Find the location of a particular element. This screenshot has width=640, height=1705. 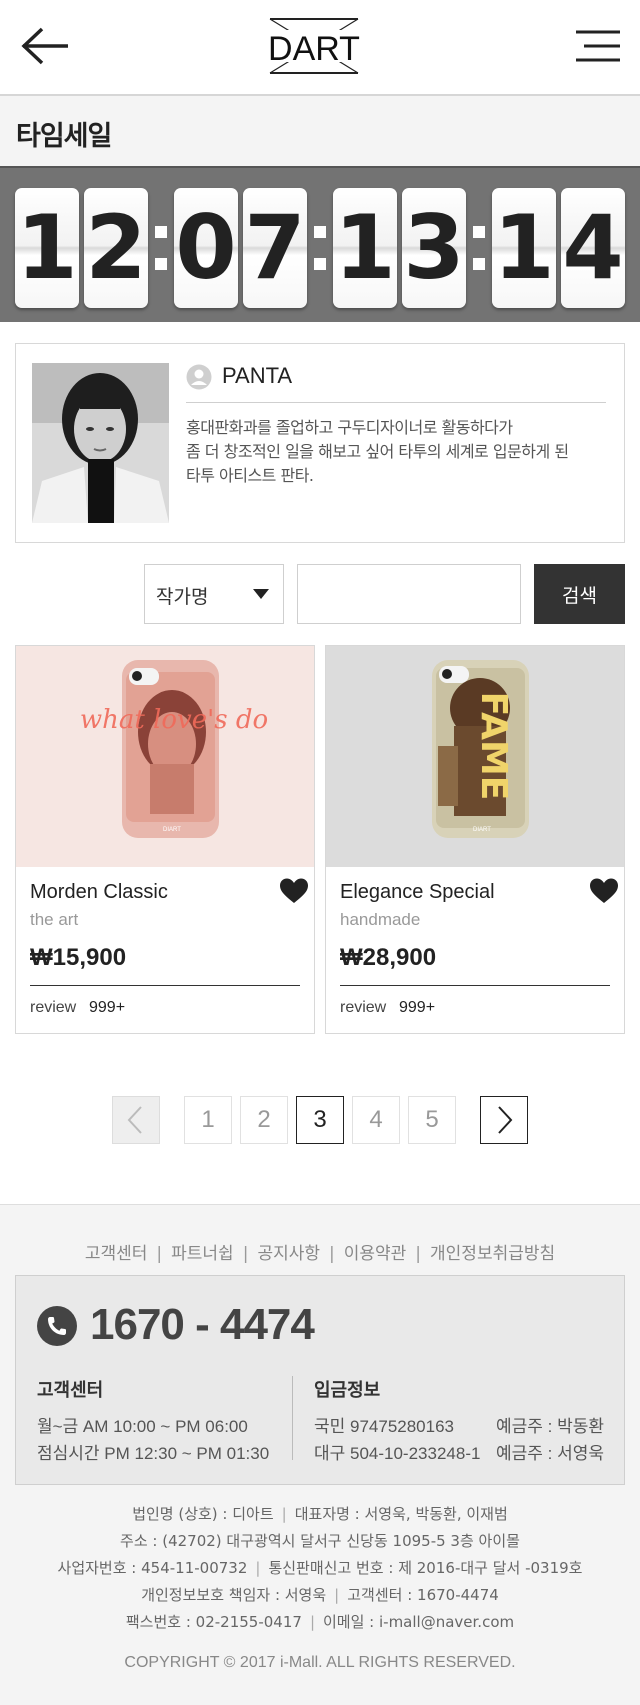

phone-icon is located at coordinates (57, 1326).